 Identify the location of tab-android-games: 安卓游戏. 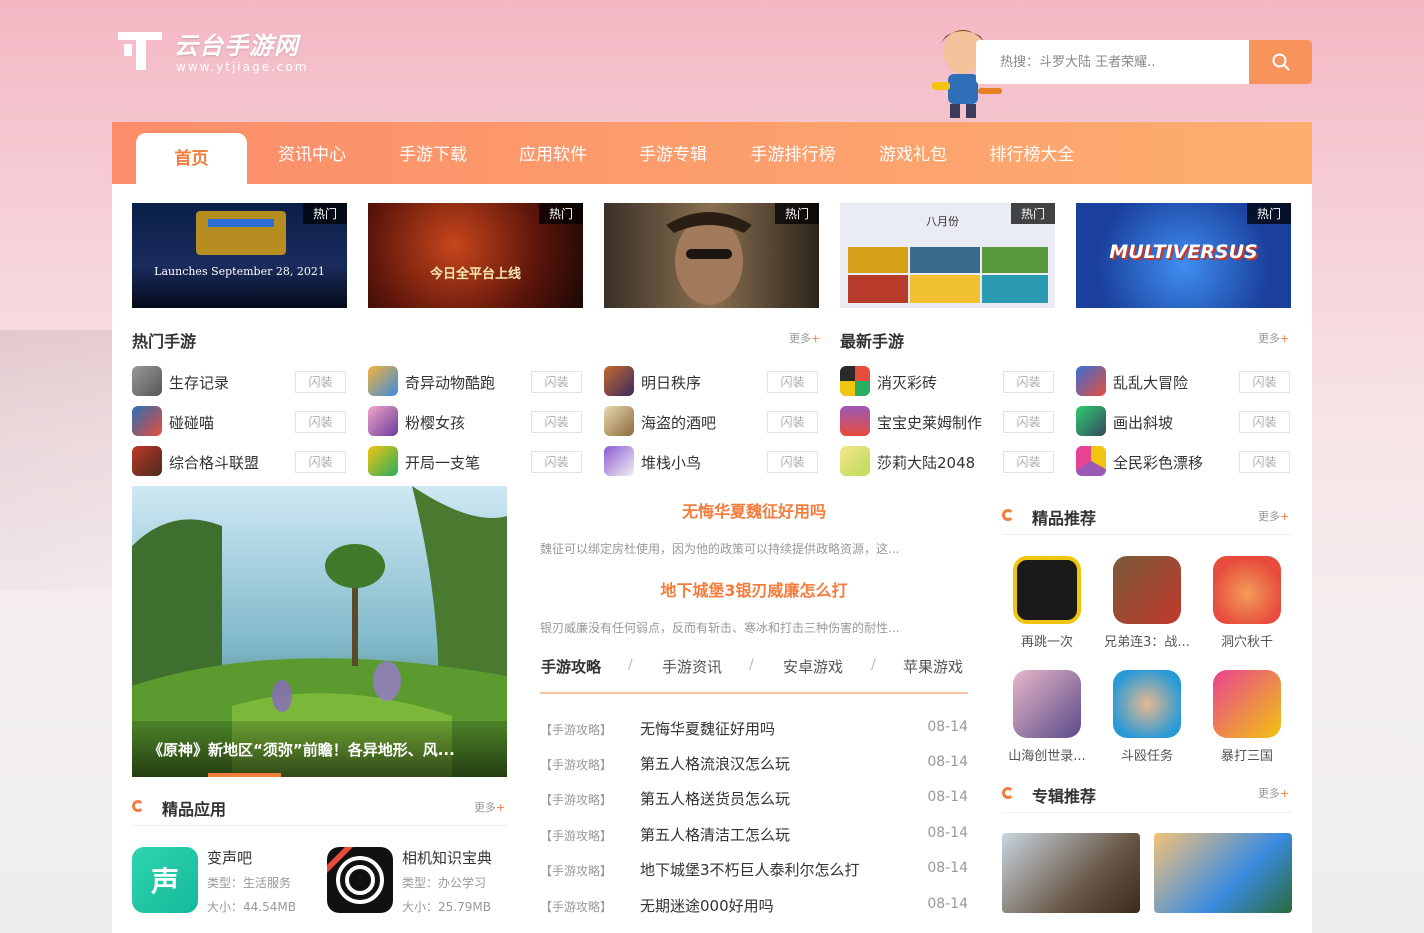
(813, 666).